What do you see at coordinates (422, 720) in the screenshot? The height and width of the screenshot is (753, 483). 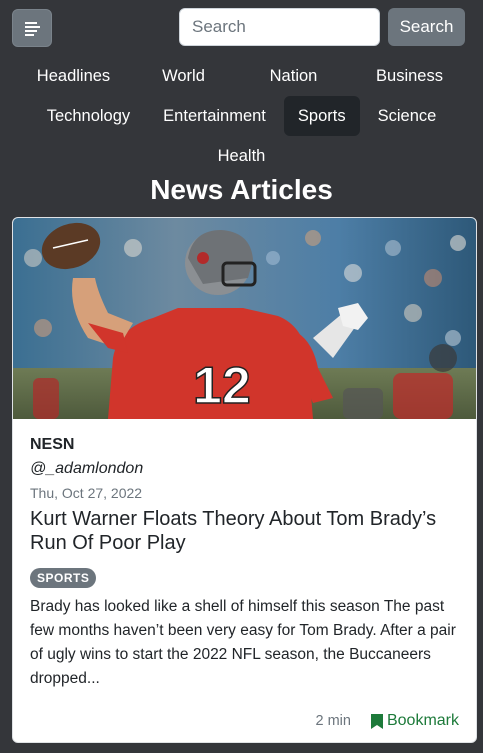 I see `bookmark-label: Bookmark` at bounding box center [422, 720].